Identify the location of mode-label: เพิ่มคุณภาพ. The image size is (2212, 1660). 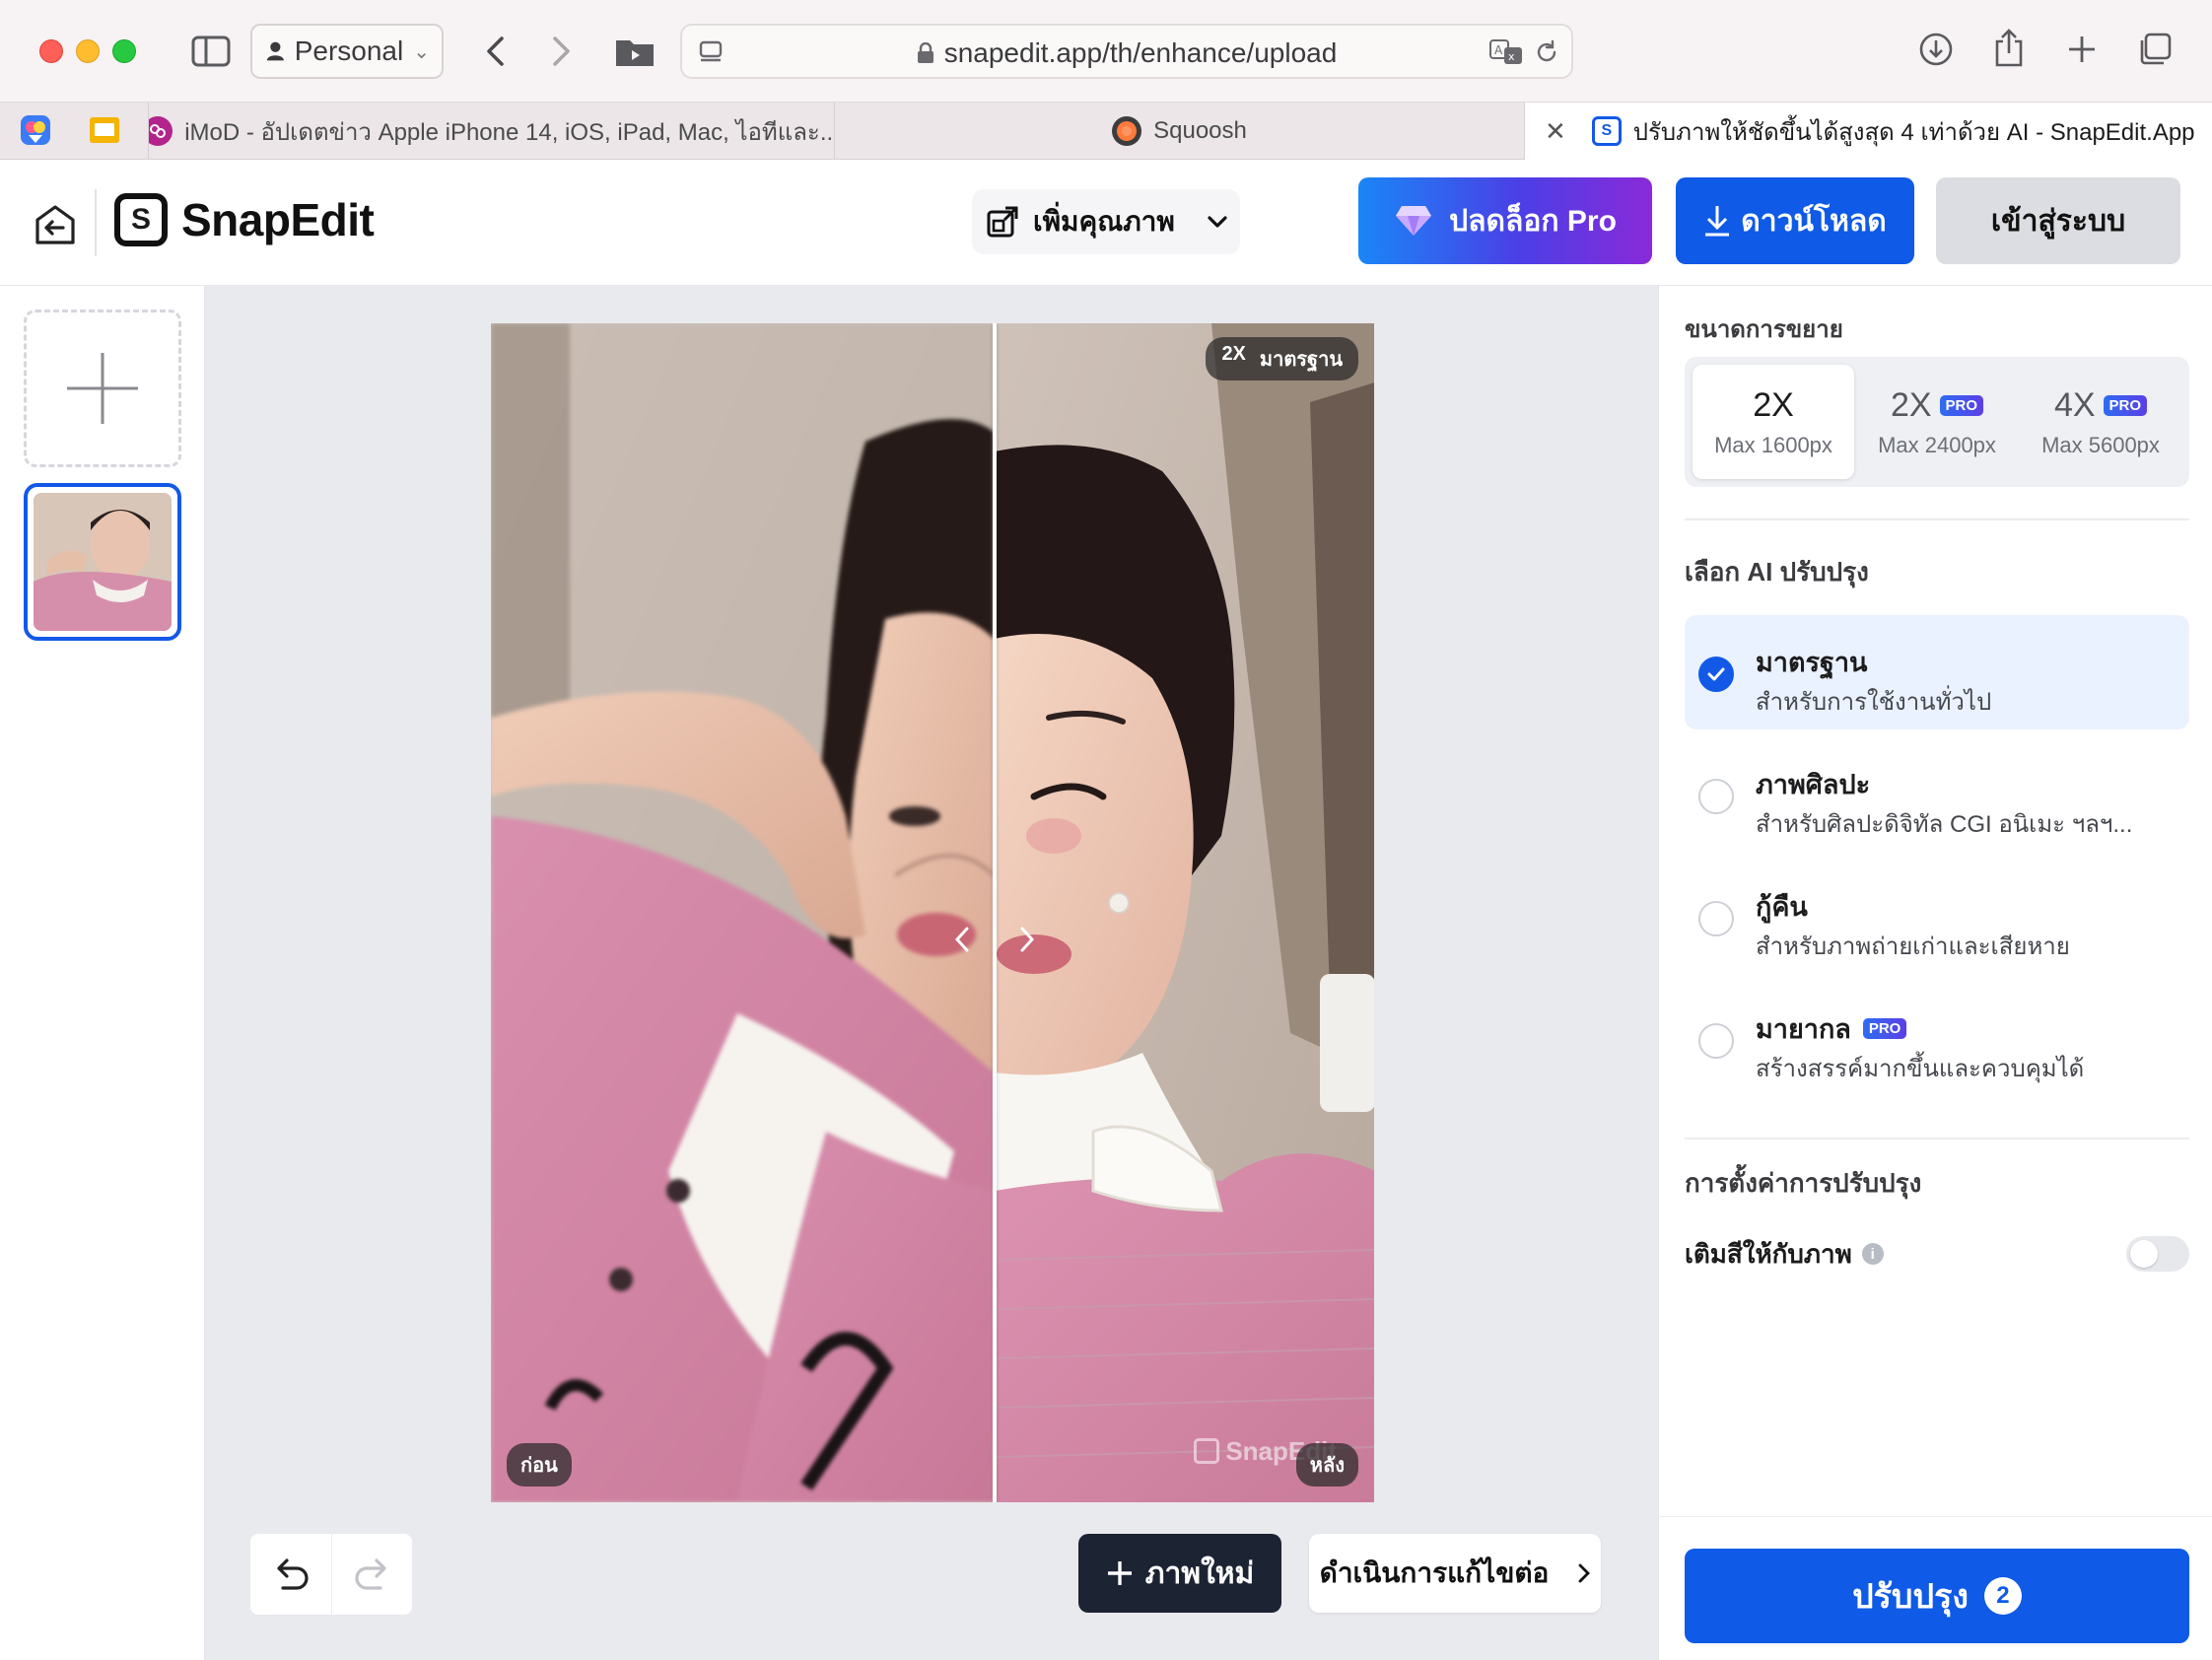
(1104, 221).